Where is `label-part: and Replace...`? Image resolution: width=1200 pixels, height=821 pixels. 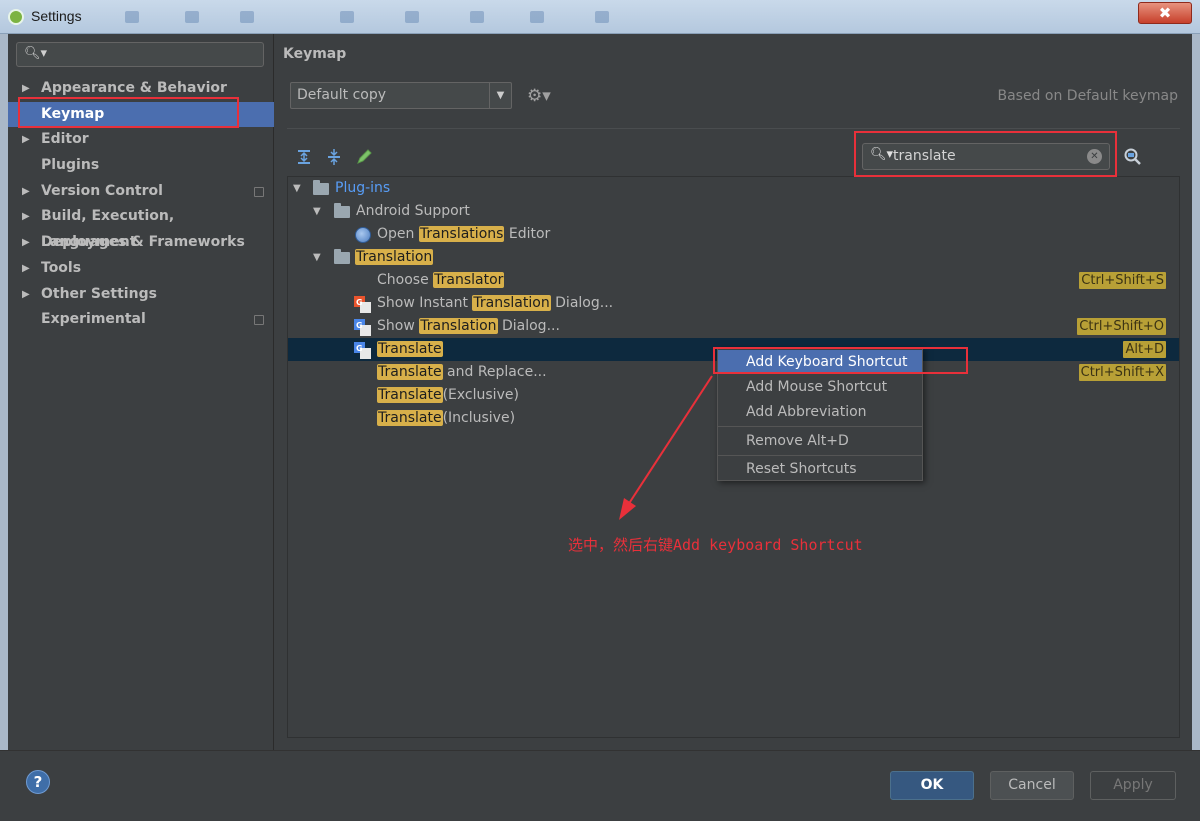
label-part: and Replace... is located at coordinates (494, 372).